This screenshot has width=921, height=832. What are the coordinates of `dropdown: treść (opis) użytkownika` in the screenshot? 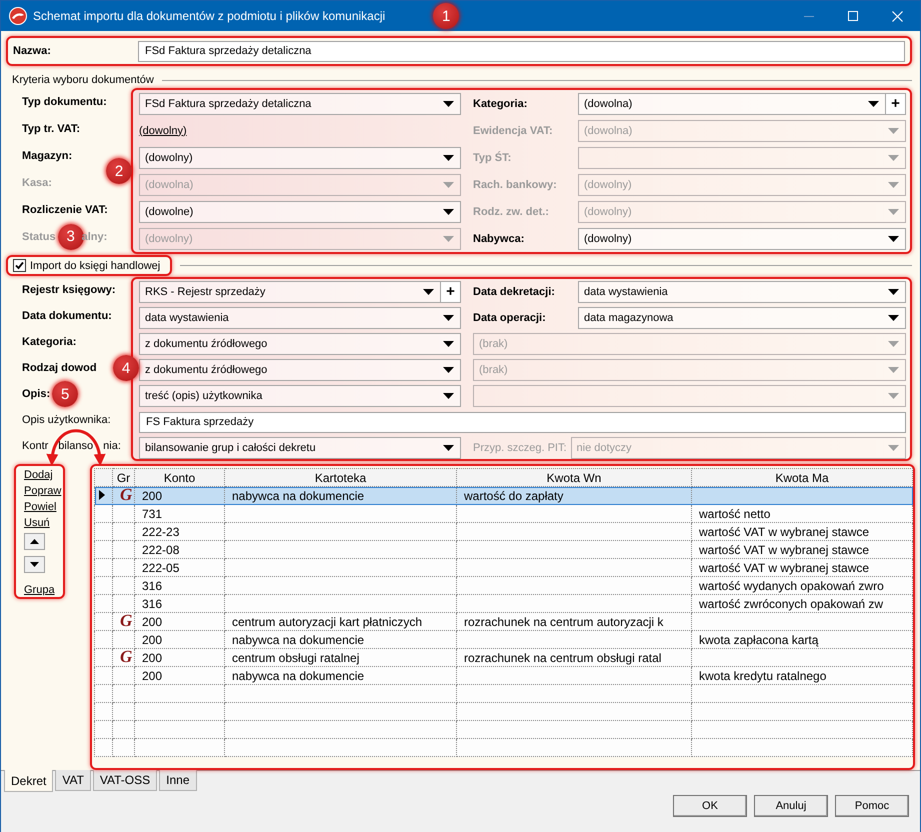 It's located at (300, 396).